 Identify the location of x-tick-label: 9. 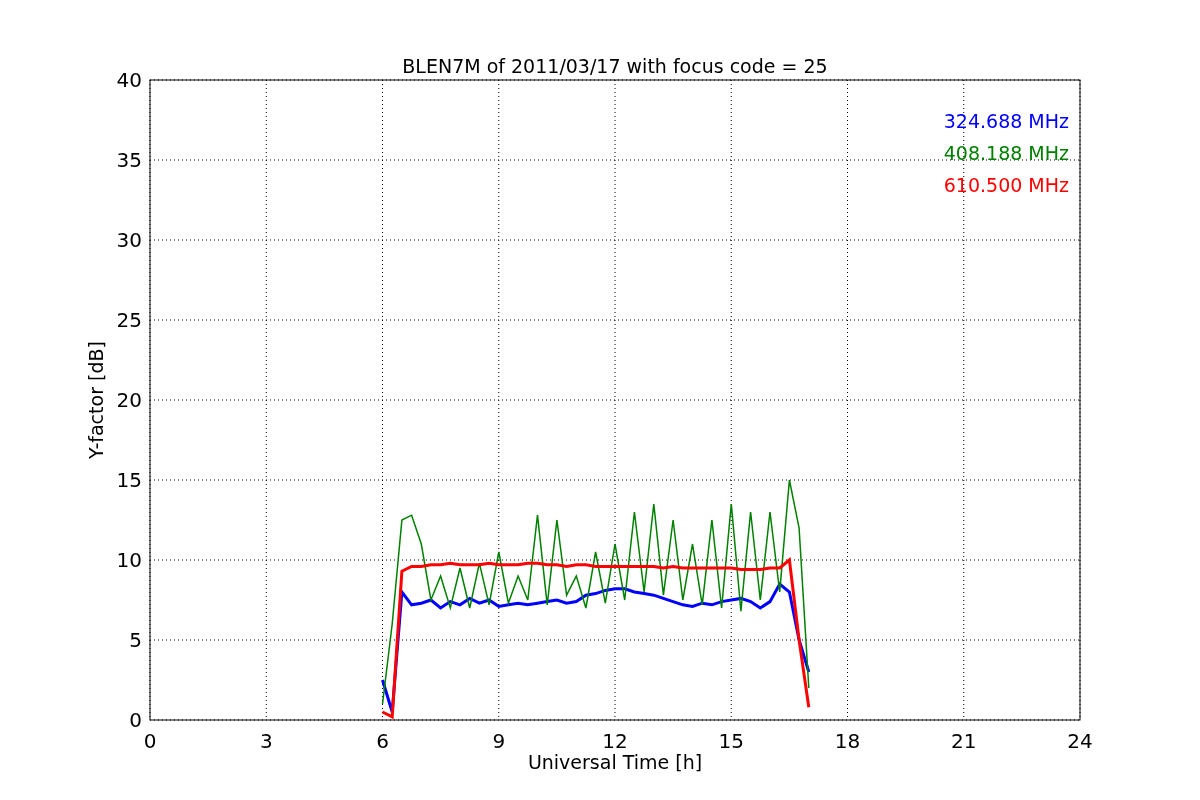
(499, 741).